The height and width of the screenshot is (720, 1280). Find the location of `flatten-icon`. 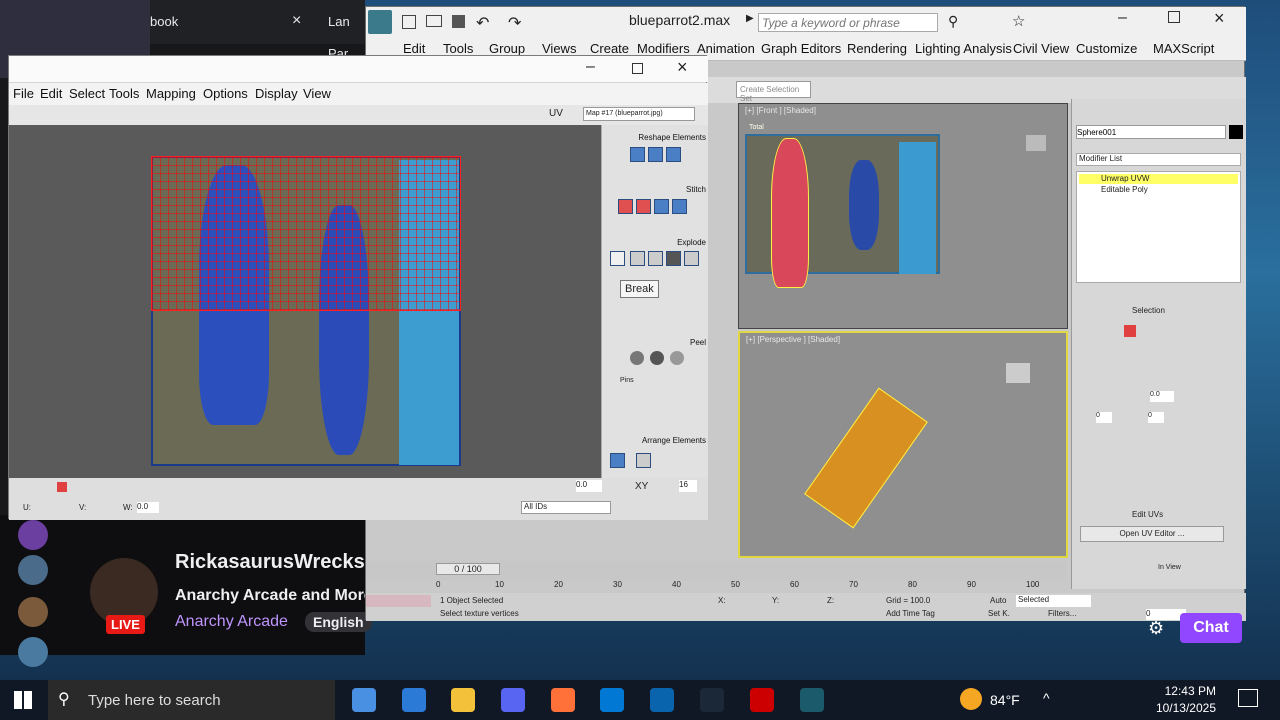

flatten-icon is located at coordinates (655, 258).